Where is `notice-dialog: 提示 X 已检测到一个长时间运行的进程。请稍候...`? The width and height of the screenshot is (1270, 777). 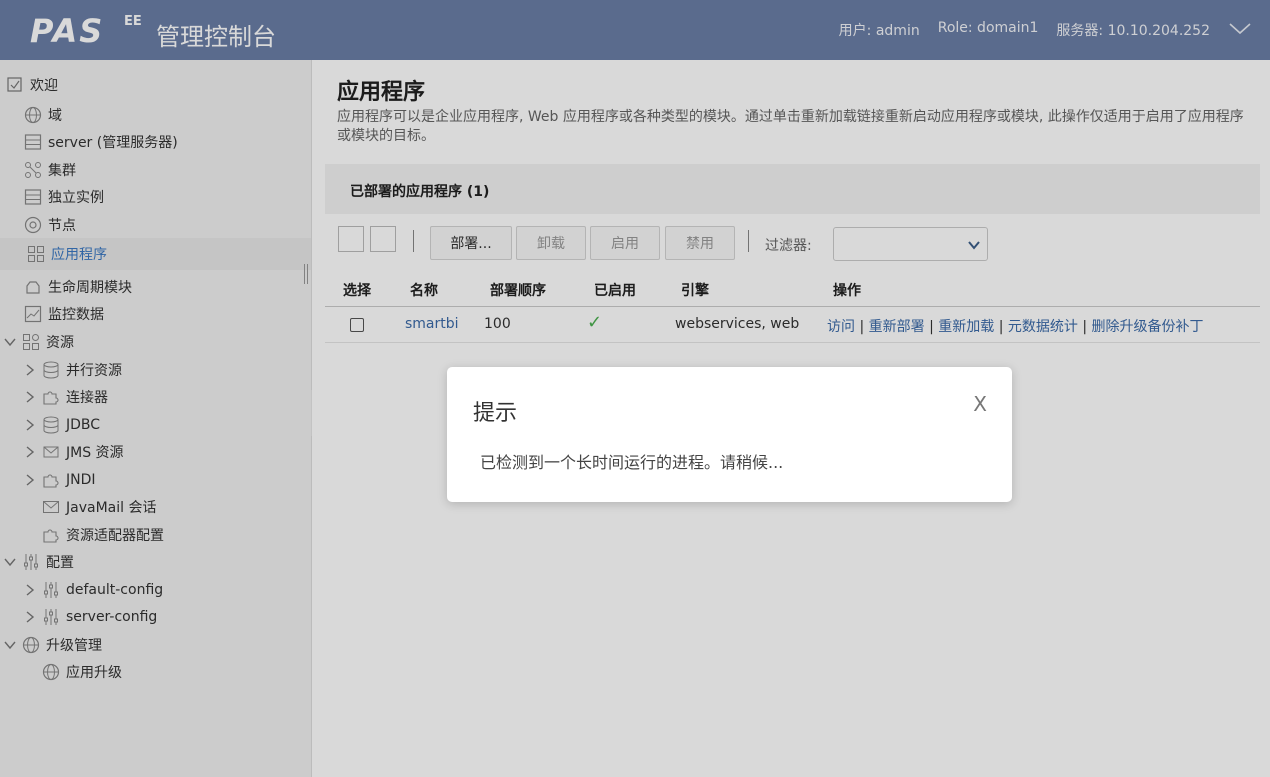
notice-dialog: 提示 X 已检测到一个长时间运行的进程。请稍候... is located at coordinates (729, 434).